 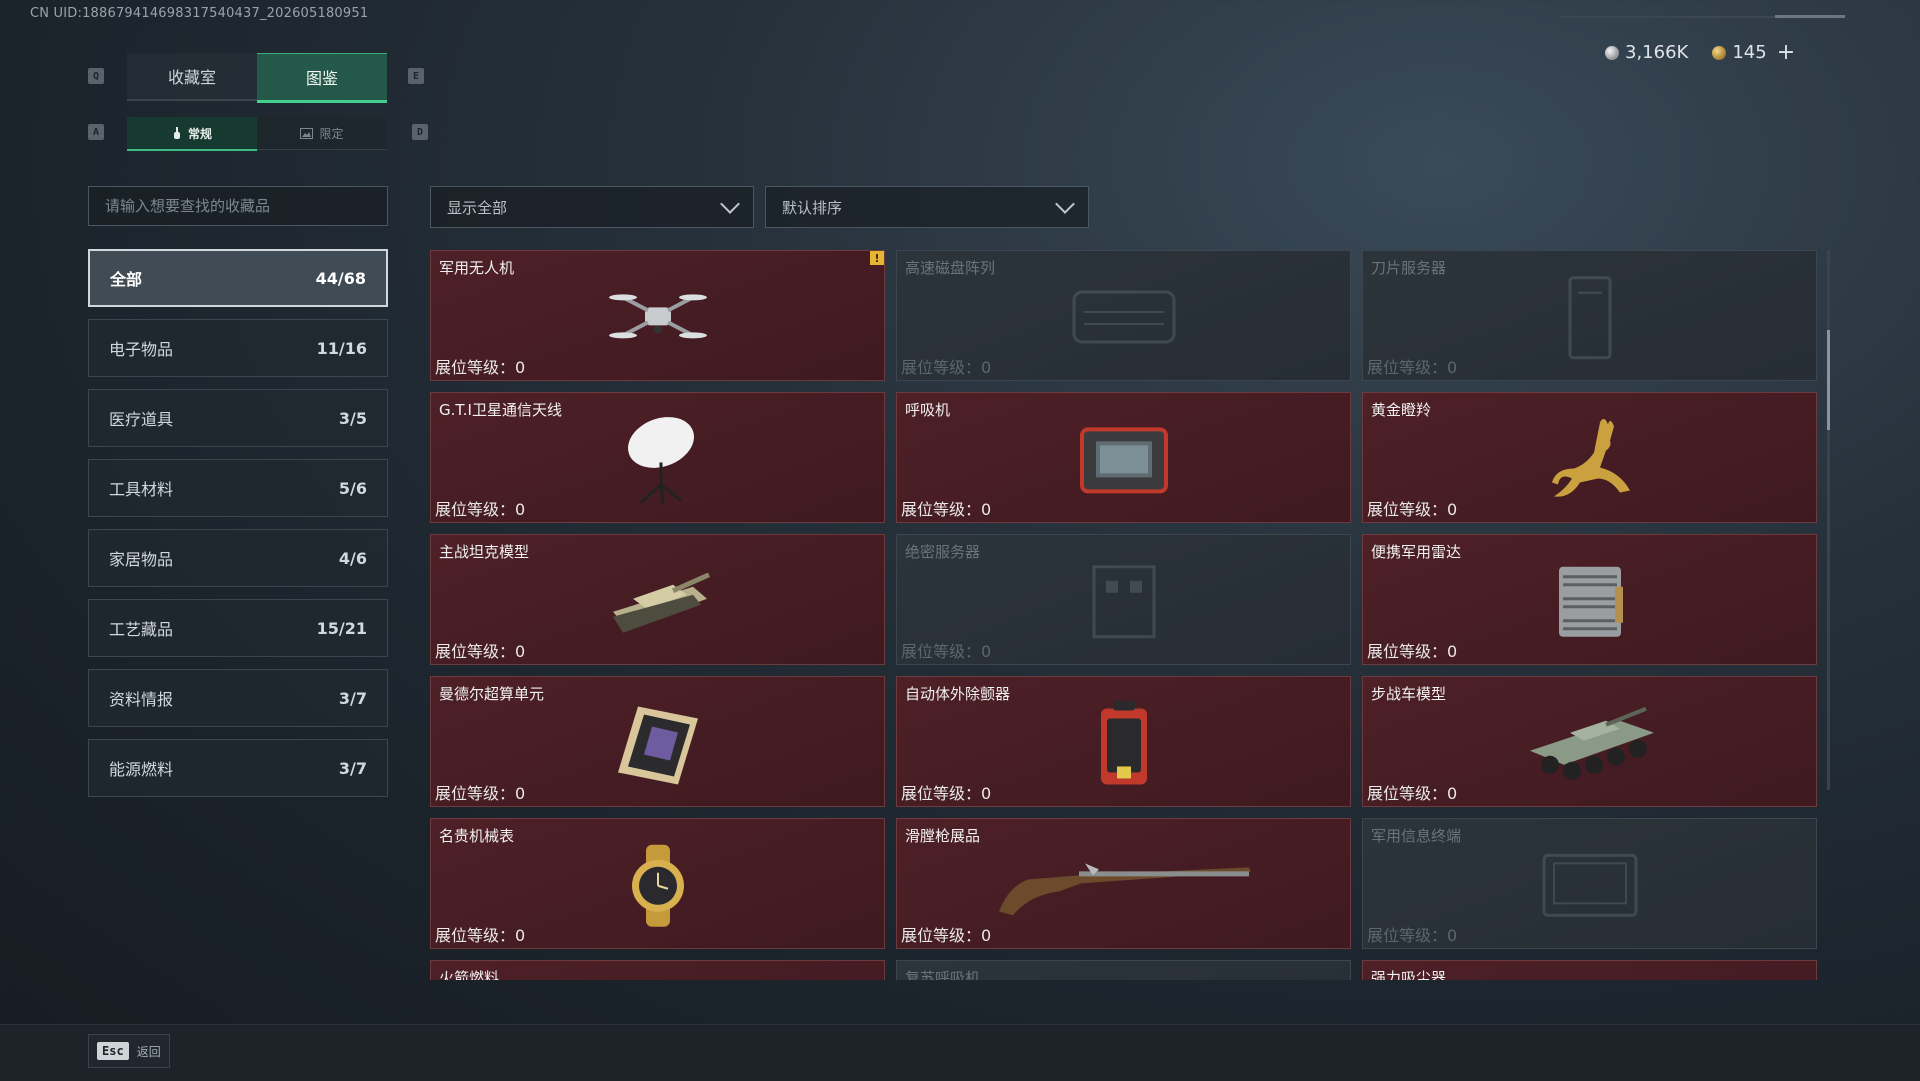 What do you see at coordinates (96, 76) in the screenshot?
I see `key-hint-q: Q` at bounding box center [96, 76].